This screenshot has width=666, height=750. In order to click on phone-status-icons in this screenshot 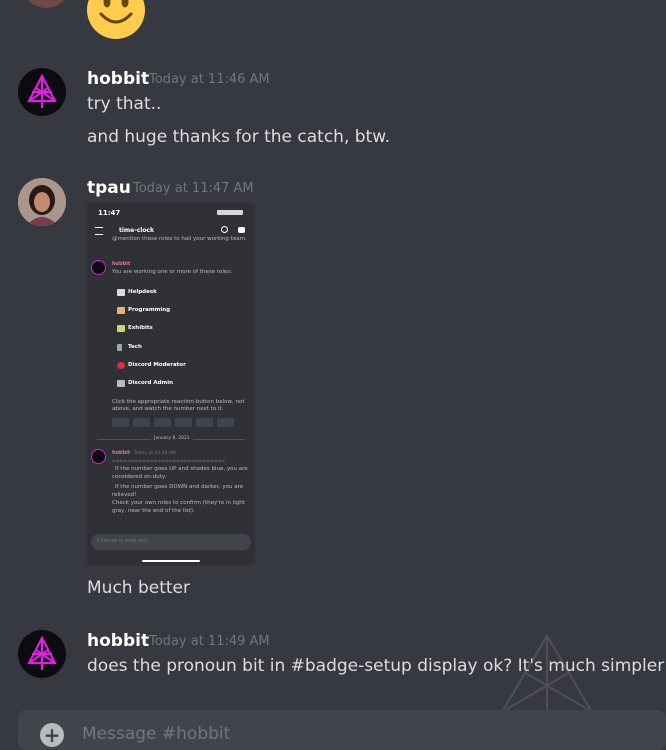, I will do `click(230, 212)`.